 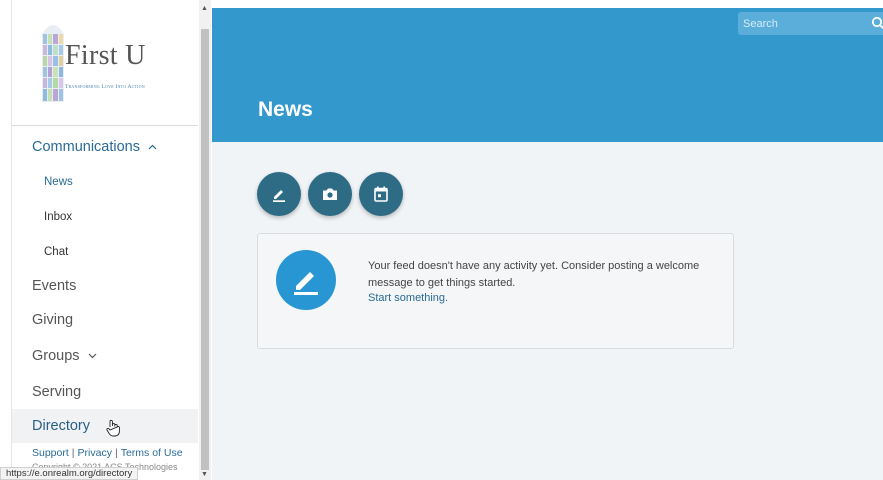 What do you see at coordinates (95, 453) in the screenshot?
I see `privacy-link: Privacy` at bounding box center [95, 453].